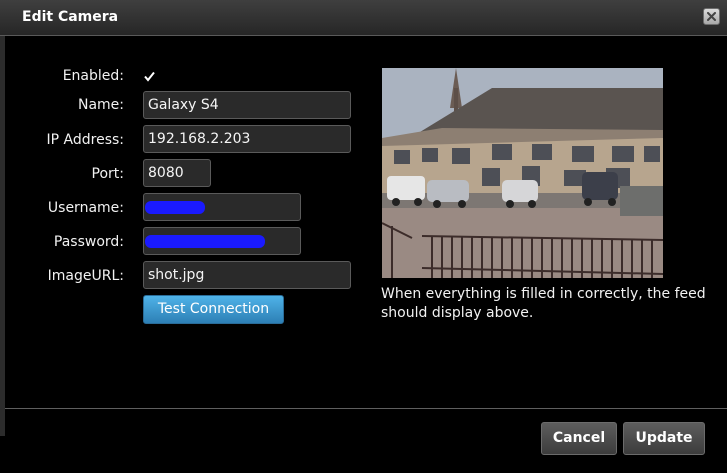 The width and height of the screenshot is (727, 473). I want to click on enabled-checkbox, so click(149, 76).